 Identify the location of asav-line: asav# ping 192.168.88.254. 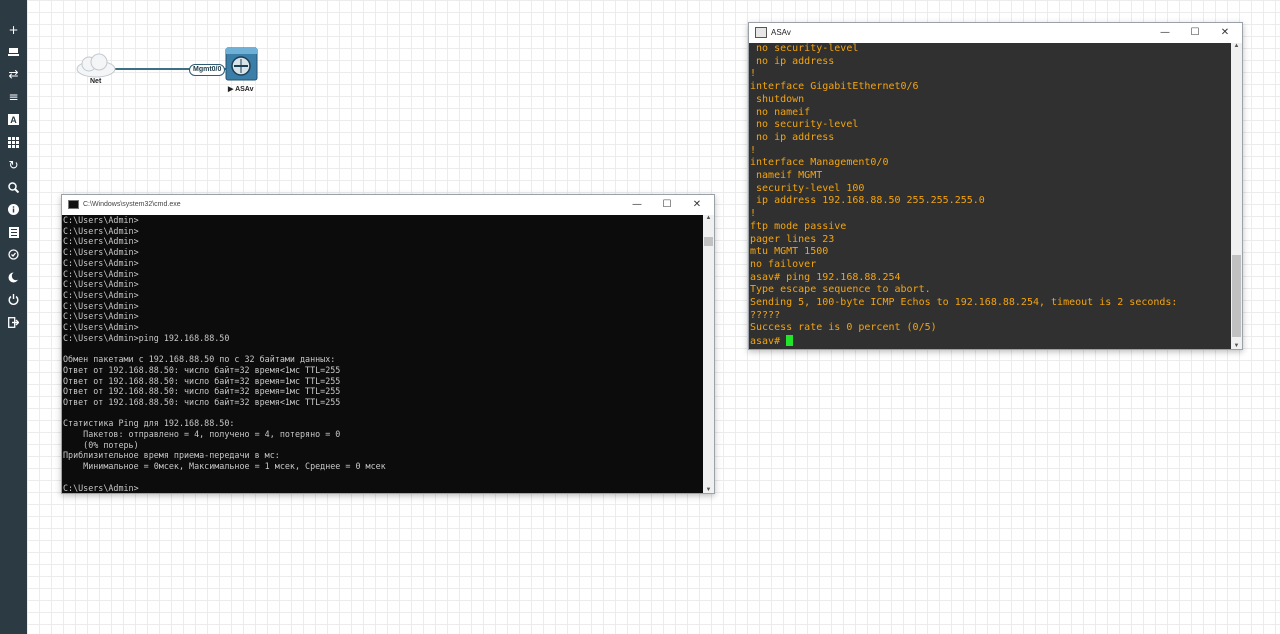
(825, 277).